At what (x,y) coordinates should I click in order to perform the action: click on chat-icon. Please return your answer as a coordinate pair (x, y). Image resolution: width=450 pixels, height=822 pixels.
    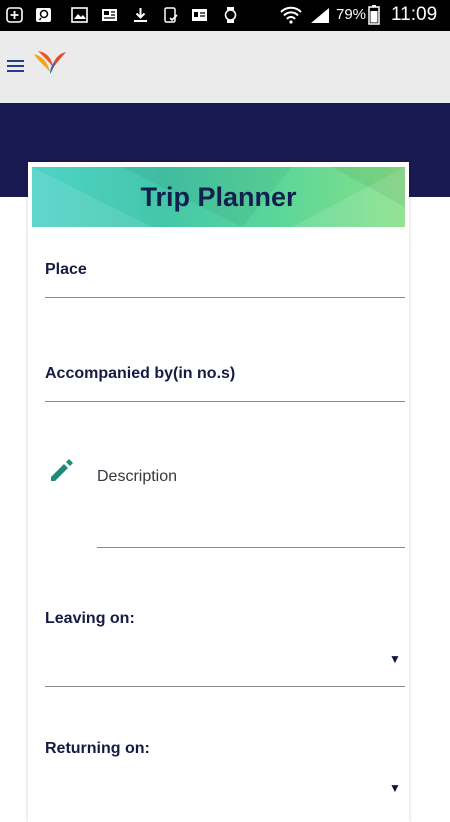
    Looking at the image, I should click on (43, 15).